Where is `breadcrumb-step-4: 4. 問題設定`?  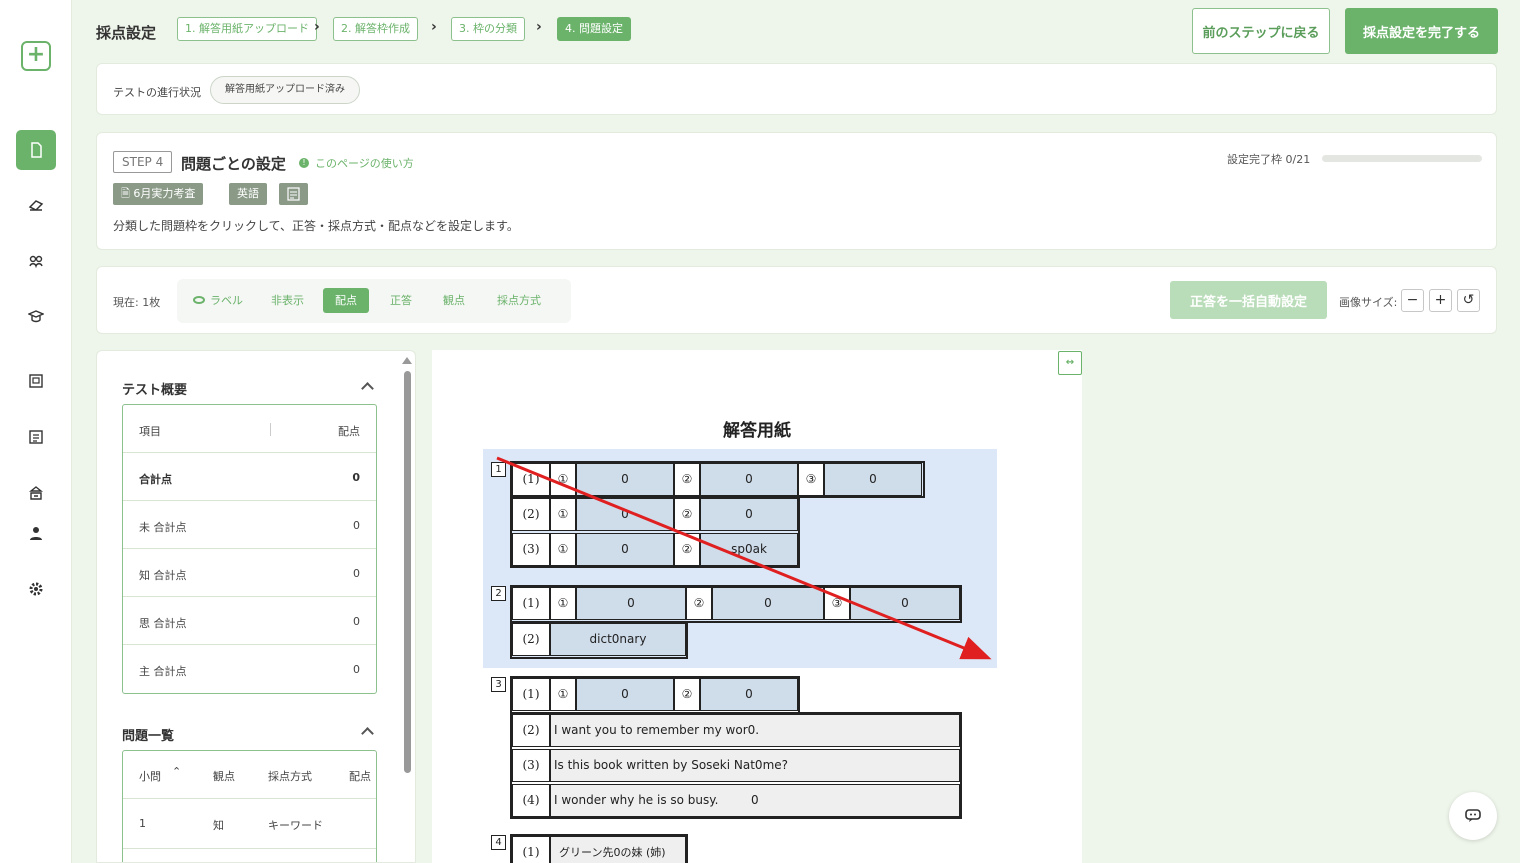 breadcrumb-step-4: 4. 問題設定 is located at coordinates (594, 29).